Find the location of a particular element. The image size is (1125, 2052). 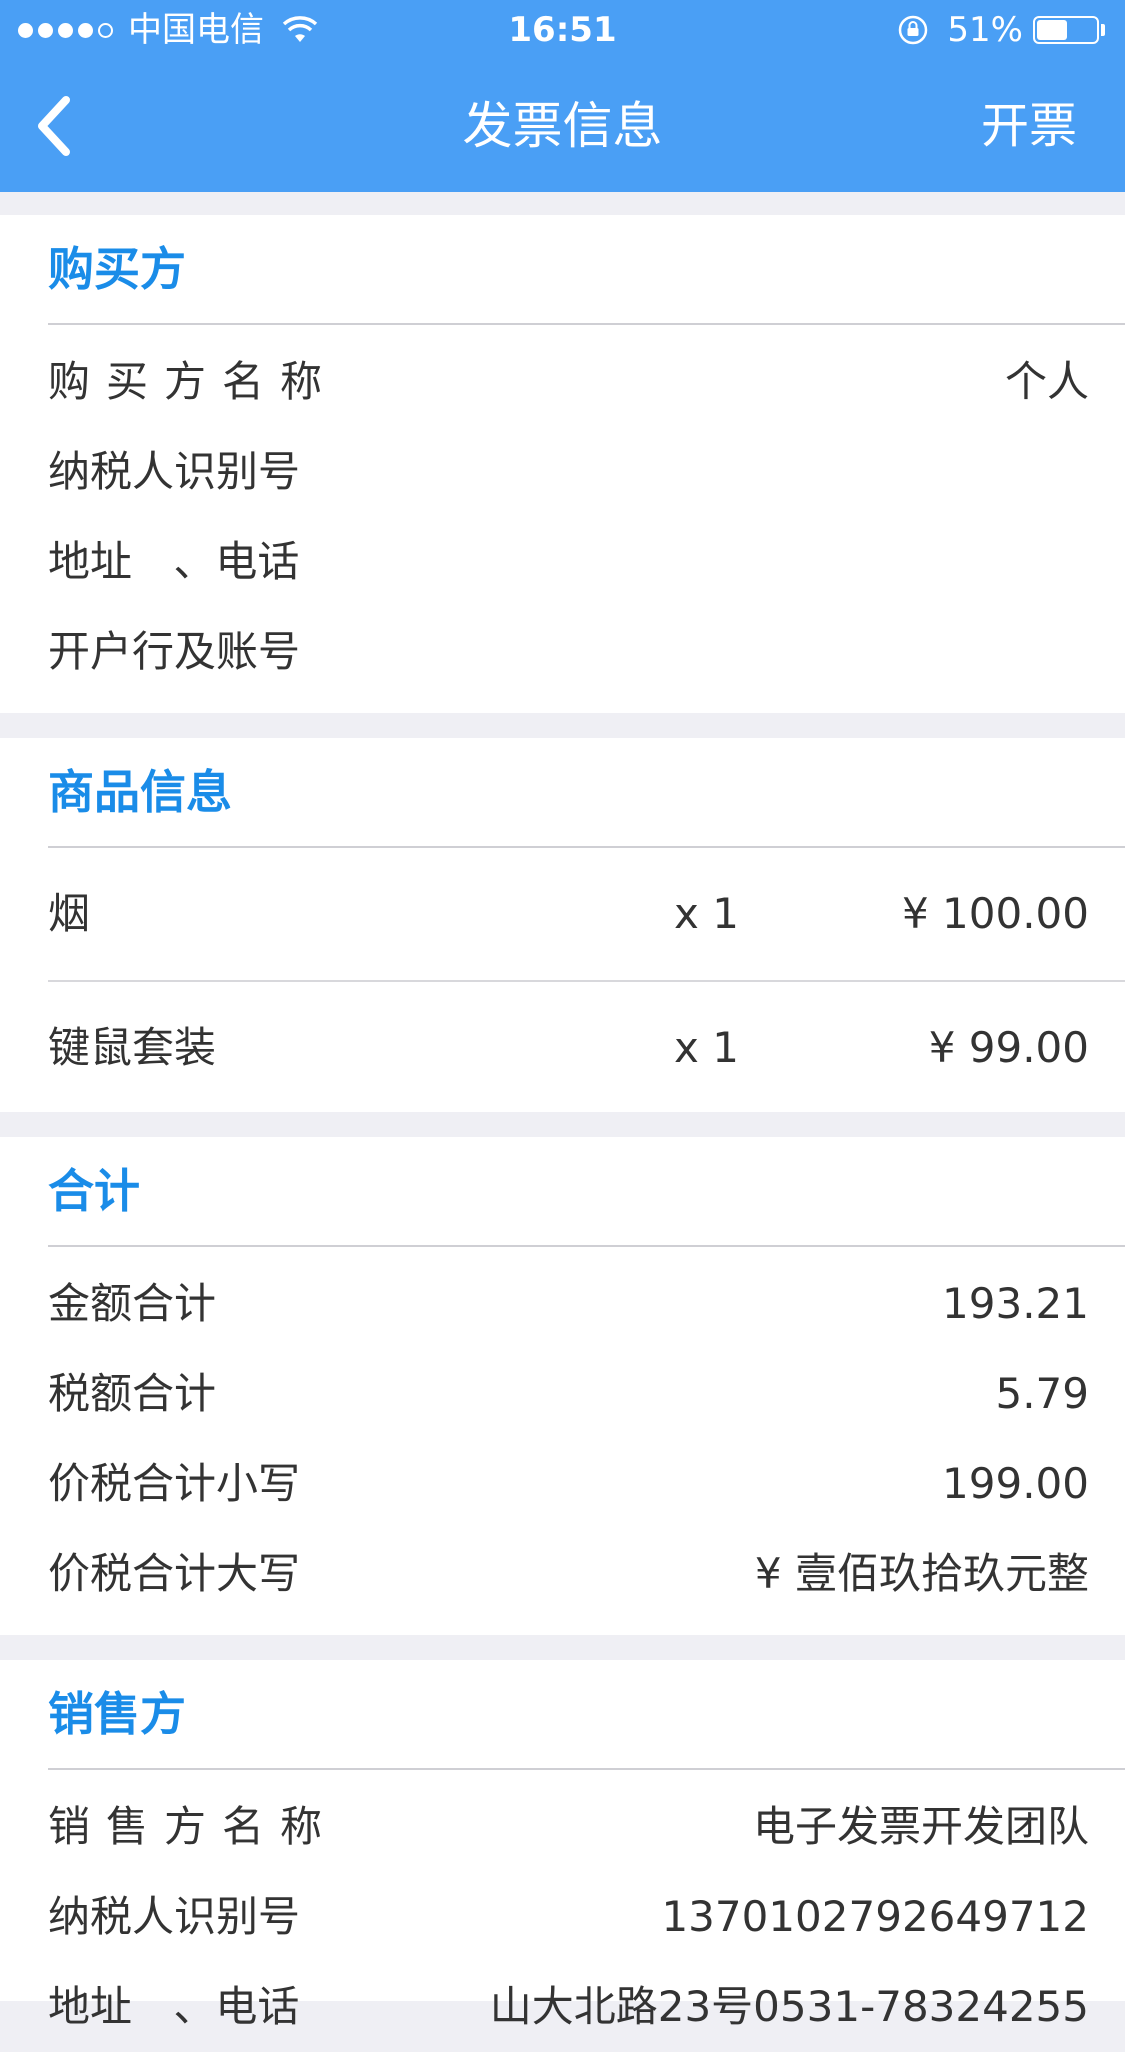

page-title: 发票信息 is located at coordinates (562, 126).